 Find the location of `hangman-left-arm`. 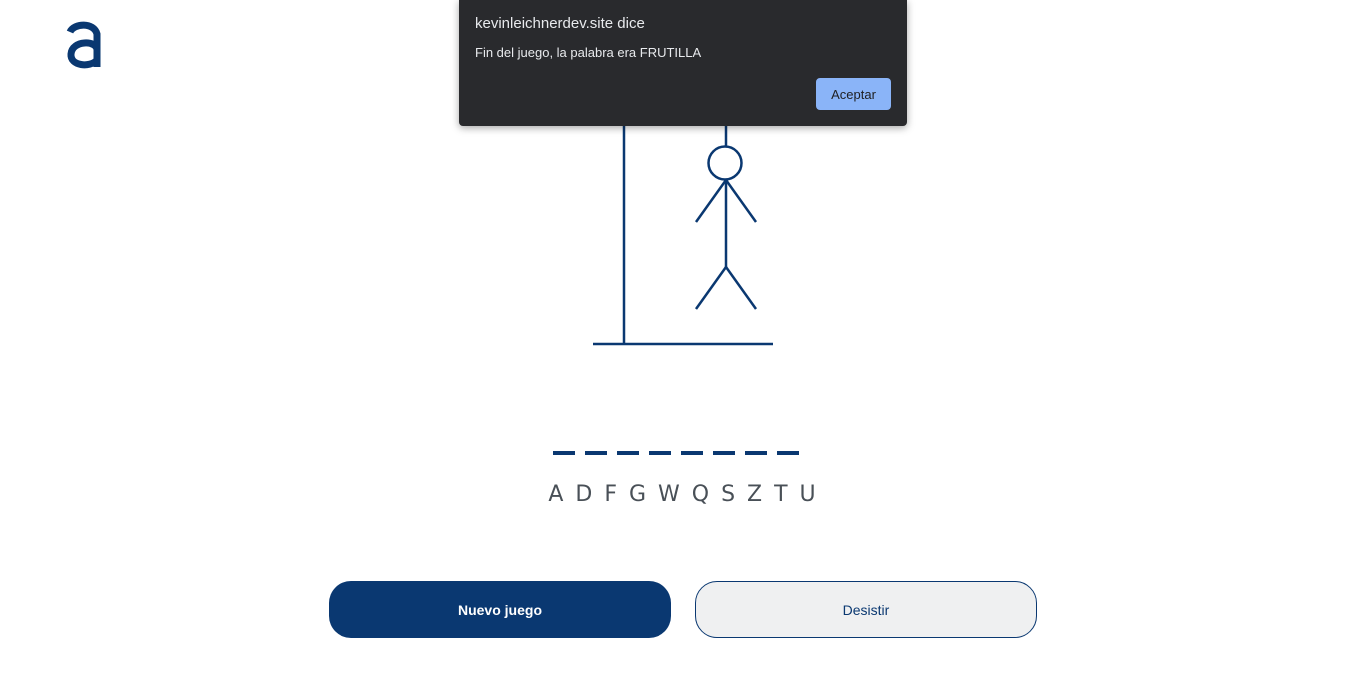

hangman-left-arm is located at coordinates (711, 201).